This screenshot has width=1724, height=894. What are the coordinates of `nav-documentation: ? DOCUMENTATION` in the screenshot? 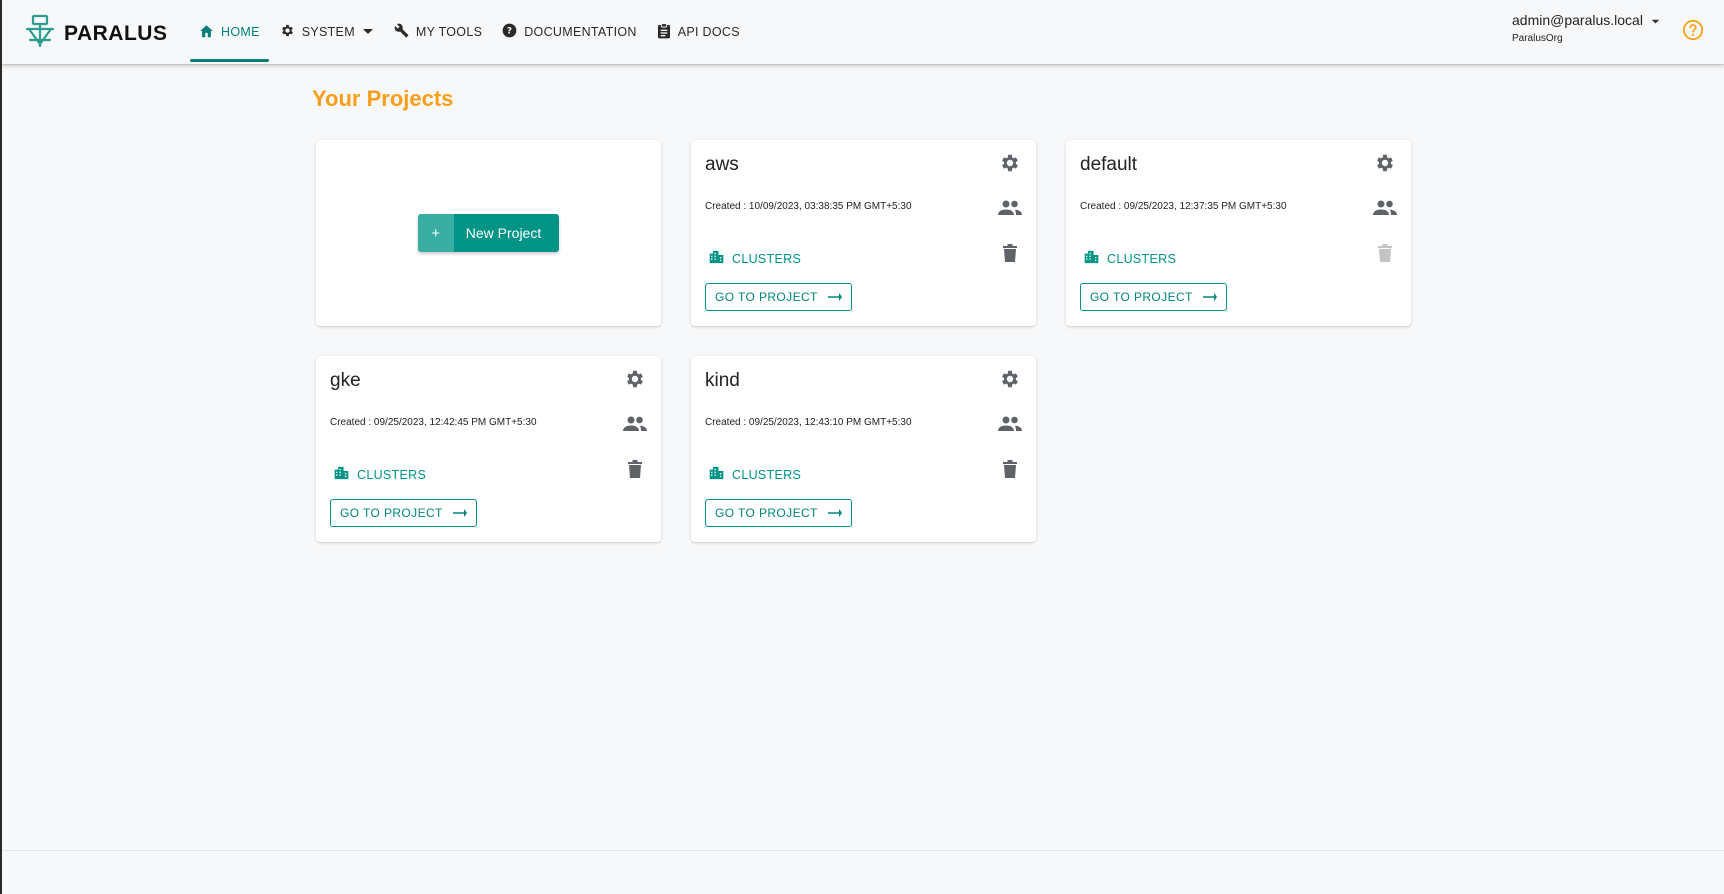 It's located at (569, 32).